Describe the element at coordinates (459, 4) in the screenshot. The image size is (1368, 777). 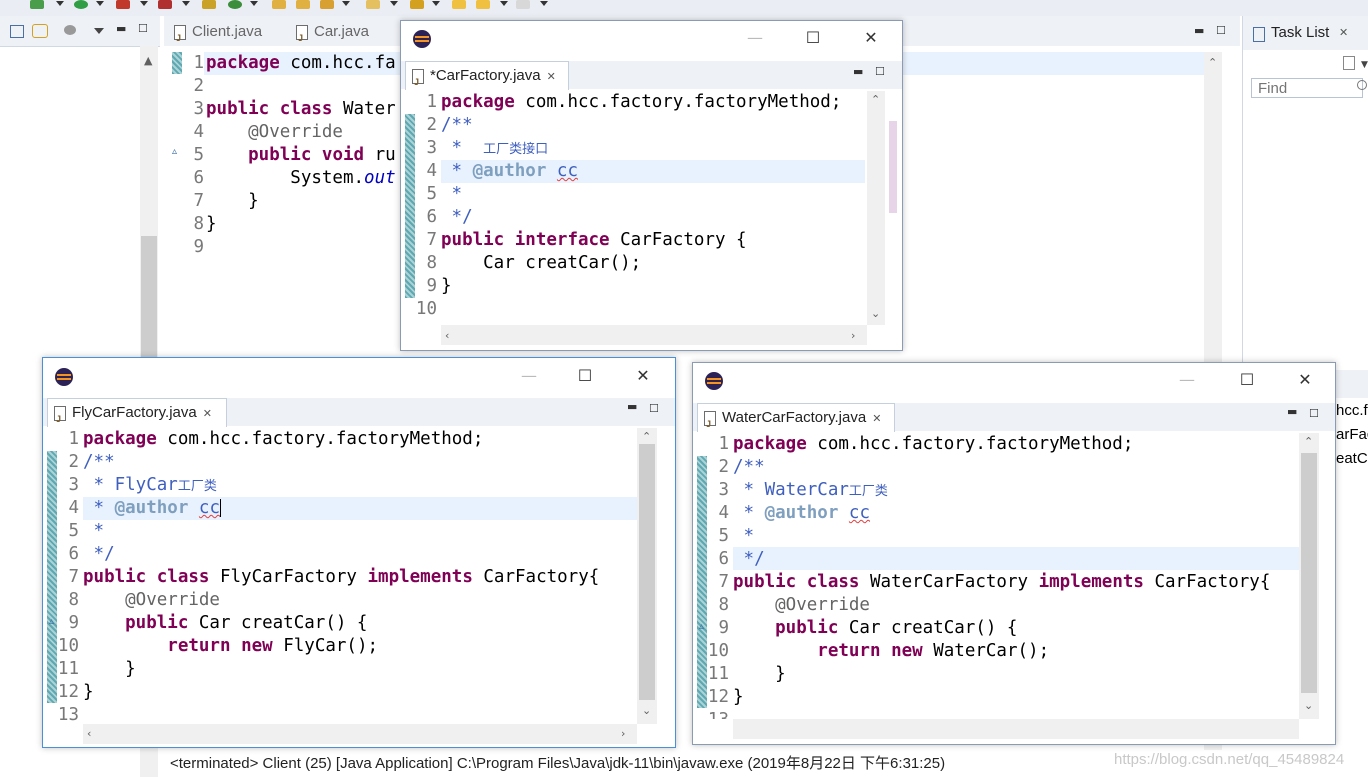
I see `back-icon` at that location.